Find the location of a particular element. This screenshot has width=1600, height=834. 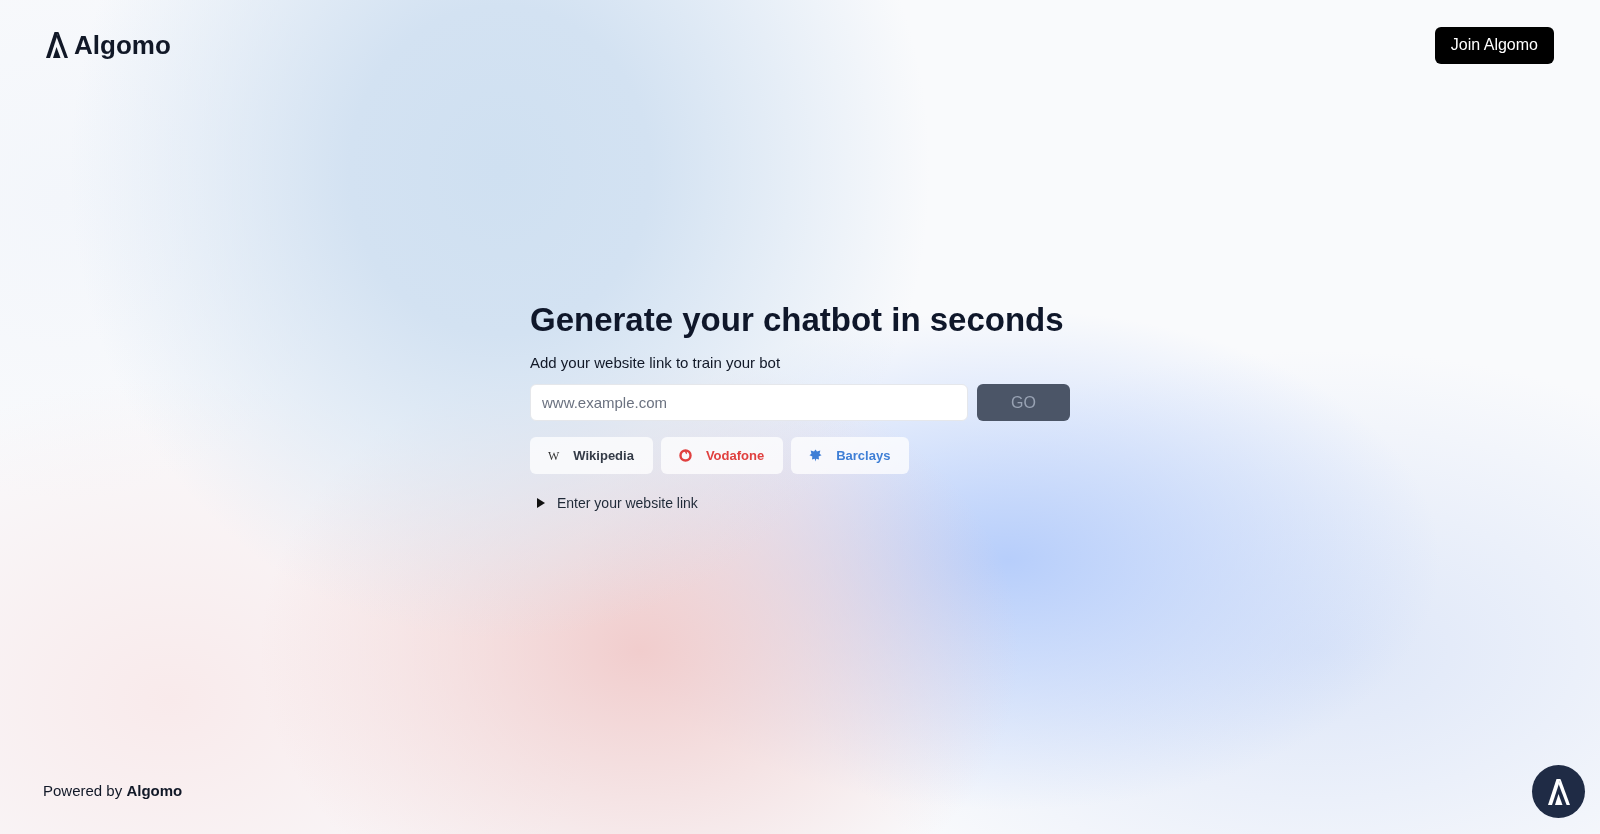

bird-icon is located at coordinates (816, 455).